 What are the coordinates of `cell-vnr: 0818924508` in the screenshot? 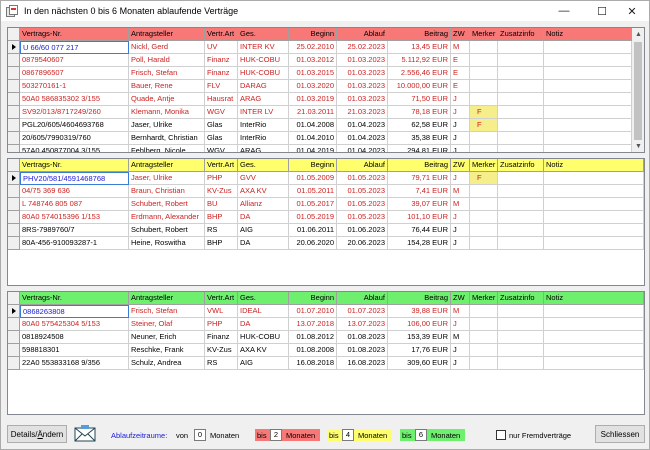 It's located at (74, 337).